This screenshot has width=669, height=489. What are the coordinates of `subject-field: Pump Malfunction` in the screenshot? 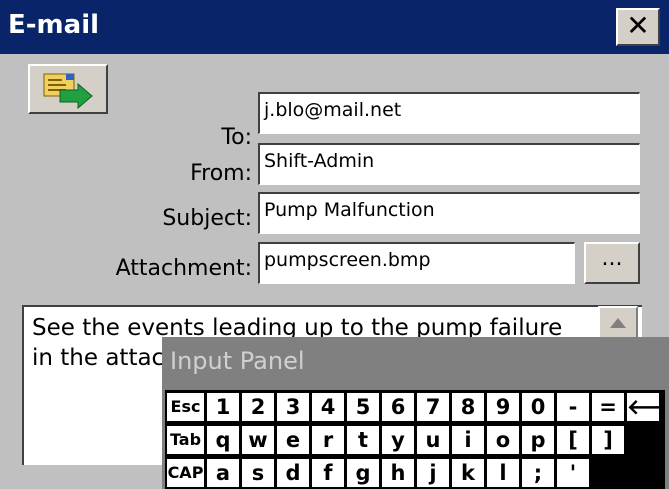 It's located at (449, 213).